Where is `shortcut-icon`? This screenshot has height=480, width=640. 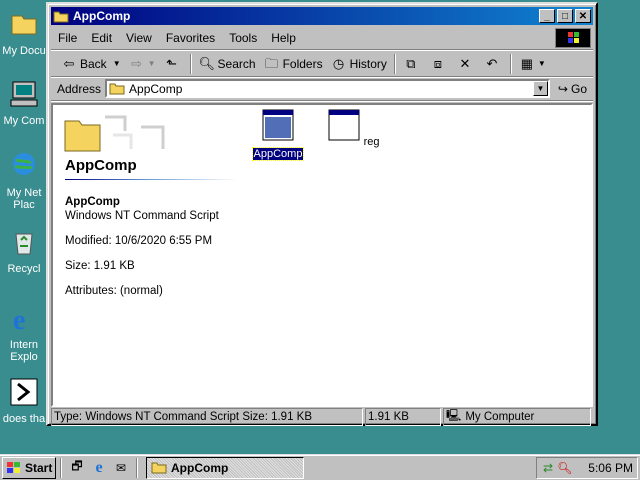
shortcut-icon is located at coordinates (24, 392).